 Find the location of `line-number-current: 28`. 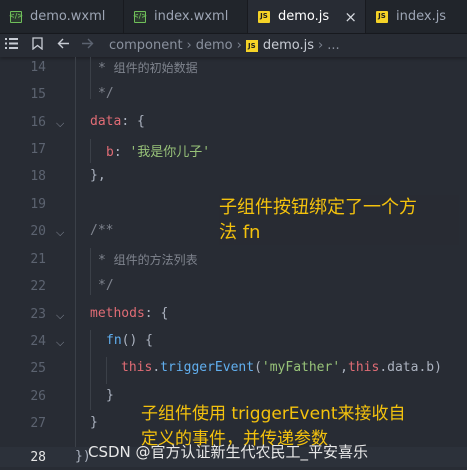

line-number-current: 28 is located at coordinates (38, 457).